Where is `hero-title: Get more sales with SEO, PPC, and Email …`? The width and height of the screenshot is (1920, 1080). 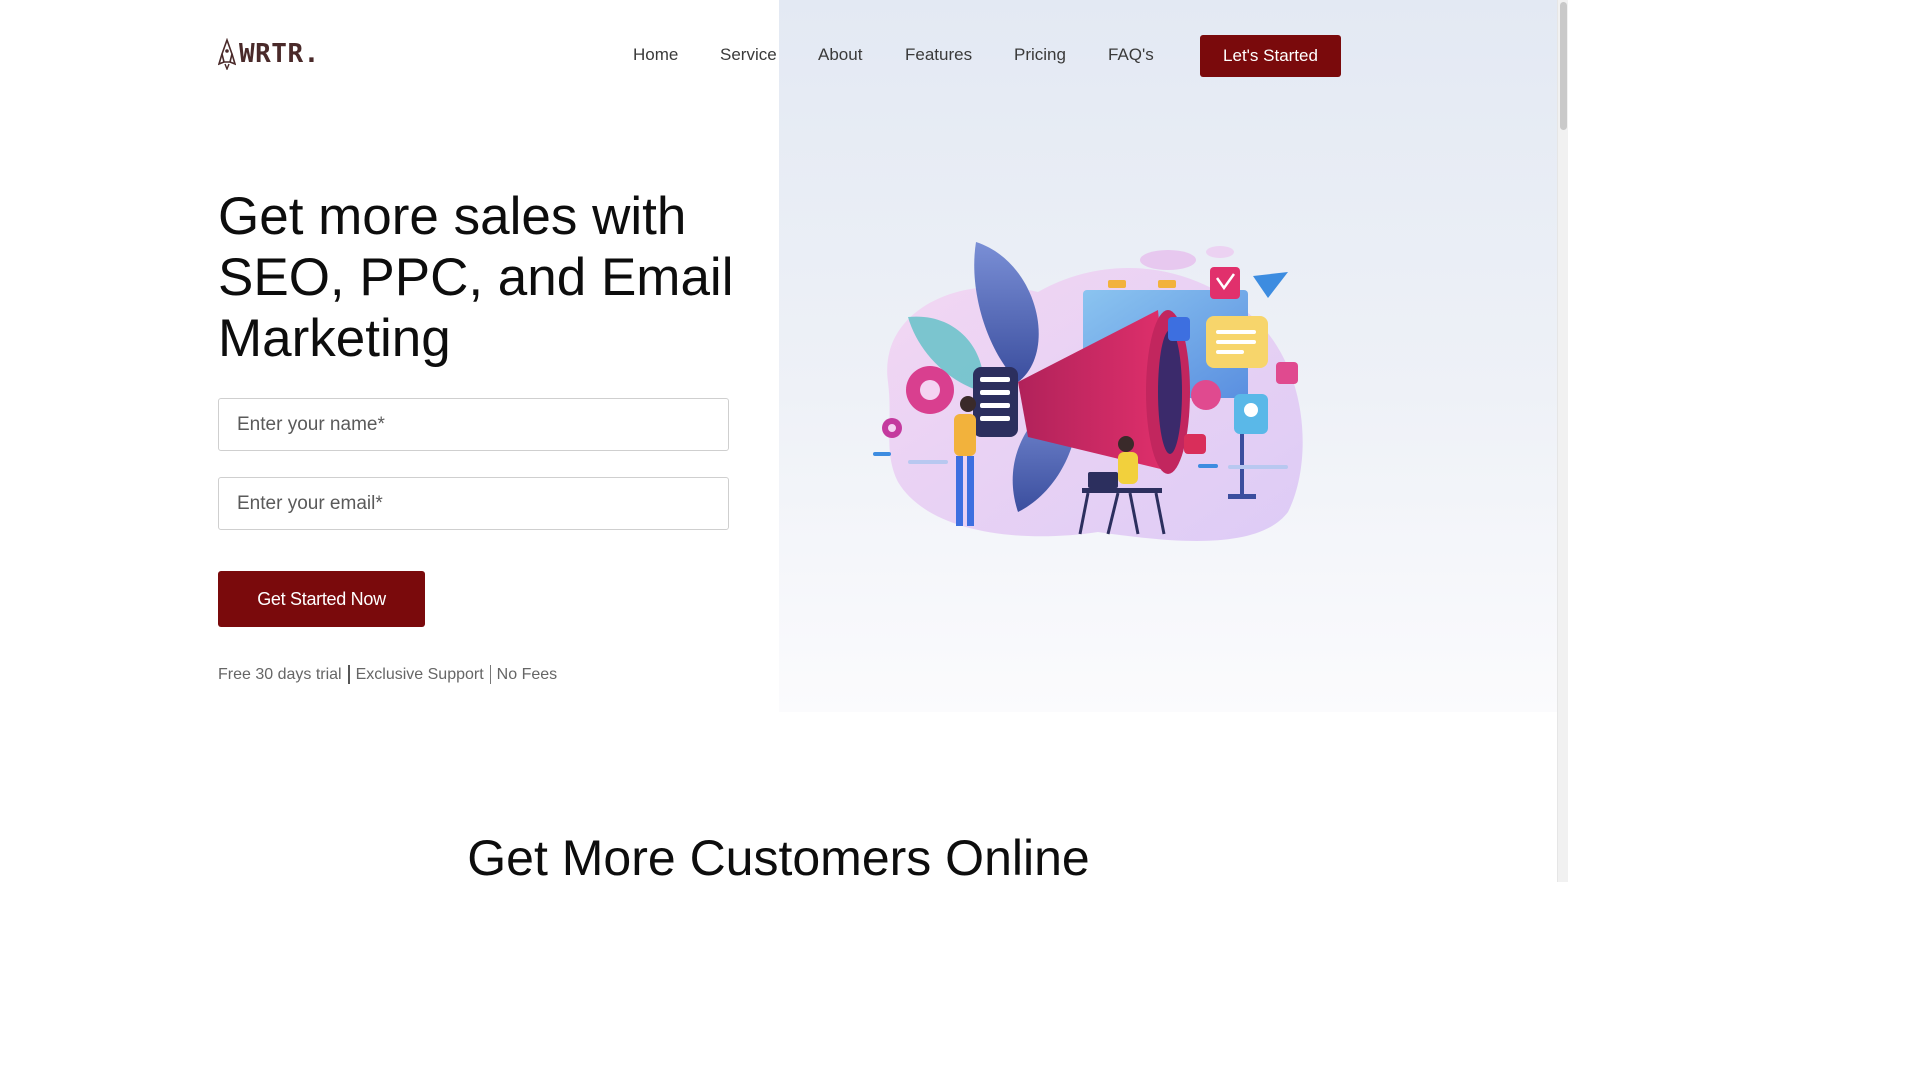 hero-title: Get more sales with SEO, PPC, and Email … is located at coordinates (476, 277).